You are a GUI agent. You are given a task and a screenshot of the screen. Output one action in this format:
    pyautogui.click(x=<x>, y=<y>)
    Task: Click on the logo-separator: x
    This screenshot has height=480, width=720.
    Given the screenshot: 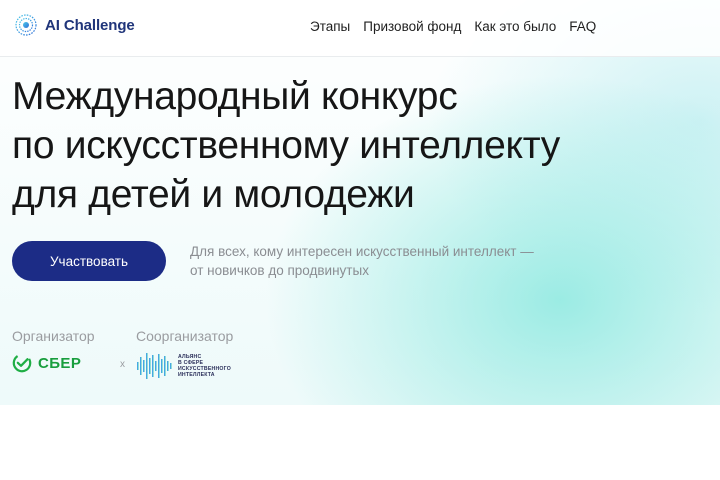 What is the action you would take?
    pyautogui.click(x=122, y=364)
    